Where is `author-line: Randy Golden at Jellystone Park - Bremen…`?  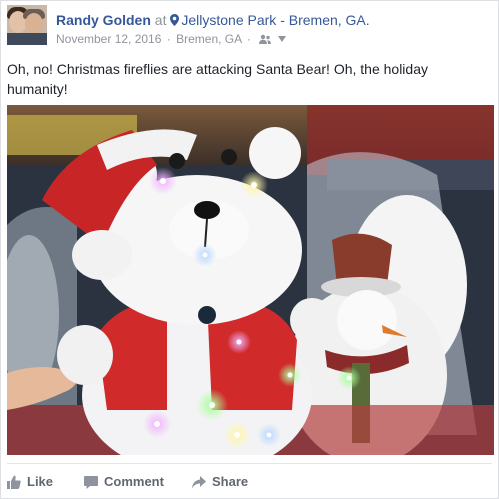 author-line: Randy Golden at Jellystone Park - Bremen… is located at coordinates (213, 20).